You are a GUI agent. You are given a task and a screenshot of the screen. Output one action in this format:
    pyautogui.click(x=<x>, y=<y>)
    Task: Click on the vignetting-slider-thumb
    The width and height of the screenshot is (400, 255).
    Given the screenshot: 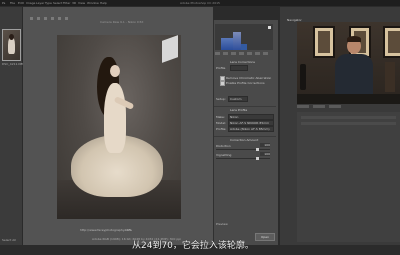 What is the action you would take?
    pyautogui.click(x=257, y=158)
    